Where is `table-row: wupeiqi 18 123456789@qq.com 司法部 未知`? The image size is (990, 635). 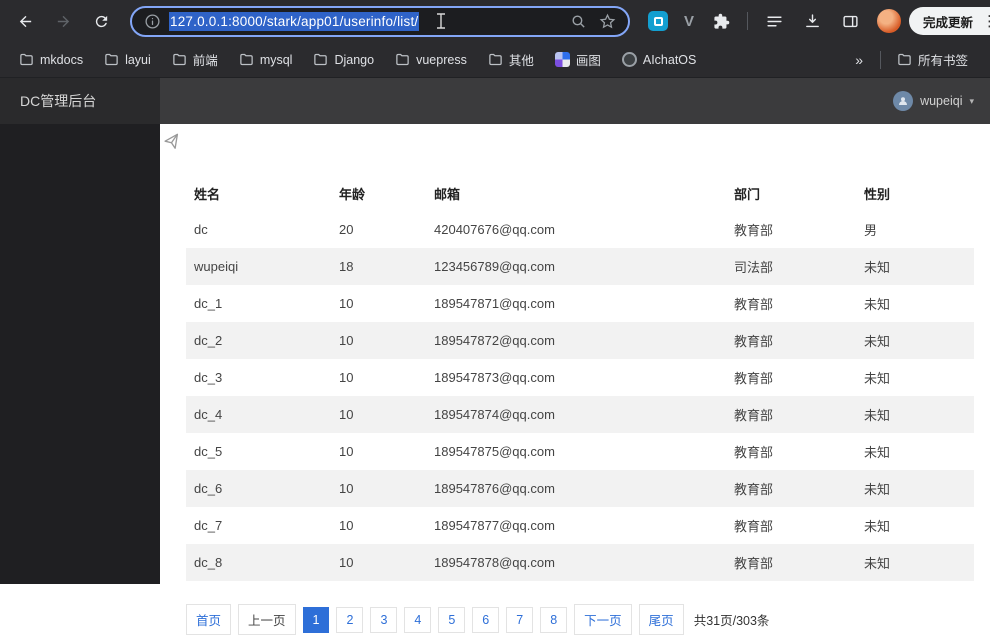
table-row: wupeiqi 18 123456789@qq.com 司法部 未知 is located at coordinates (580, 266).